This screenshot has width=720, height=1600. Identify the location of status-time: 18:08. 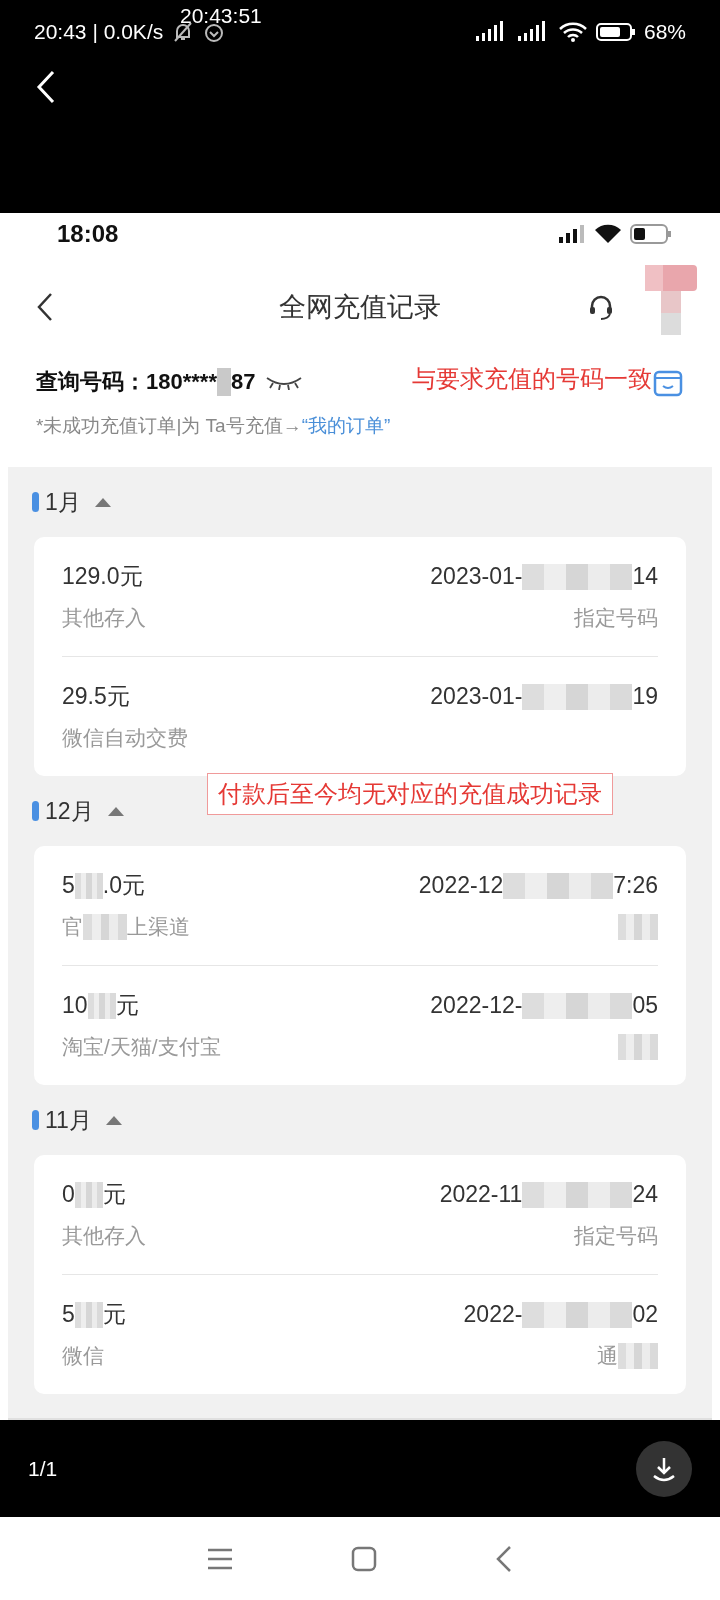
(88, 234).